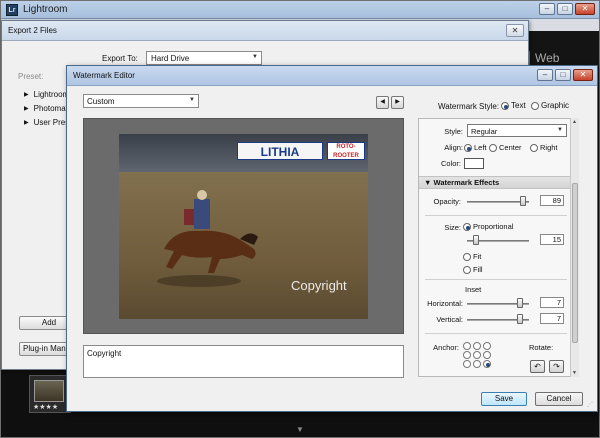 This screenshot has height=438, width=600. What do you see at coordinates (510, 147) in the screenshot?
I see `align-center-label: Center` at bounding box center [510, 147].